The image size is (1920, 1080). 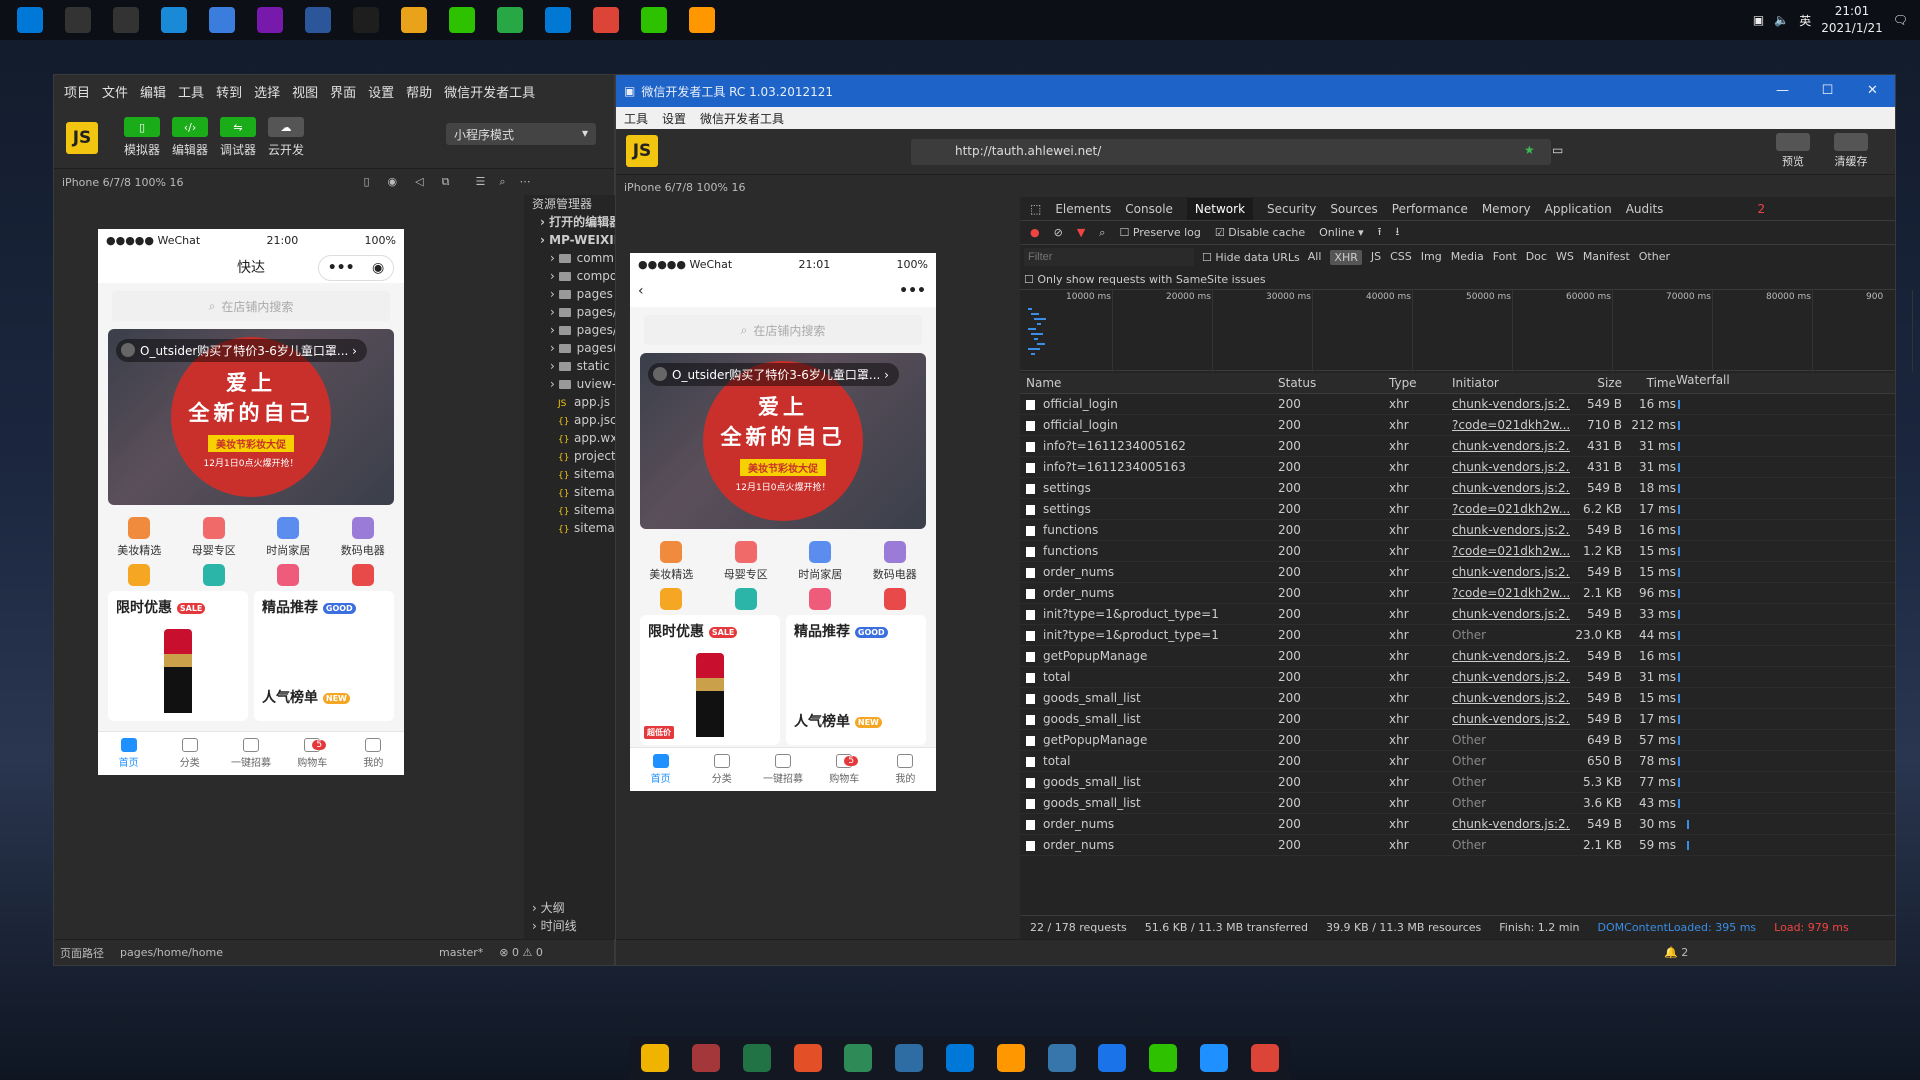 I want to click on record-icon: ●, so click(x=1035, y=232).